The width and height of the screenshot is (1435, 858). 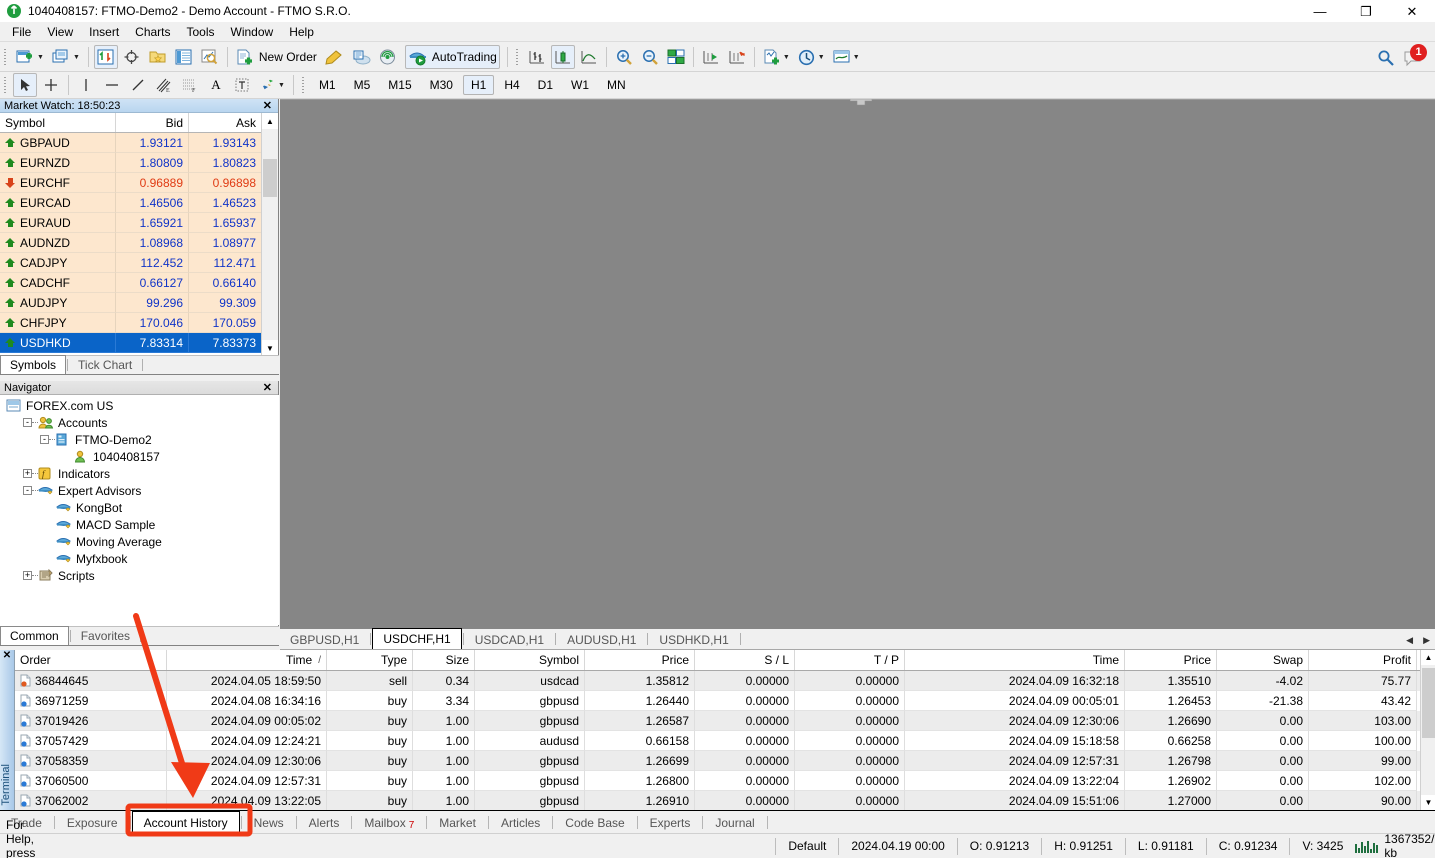 I want to click on navigator-item-ftmo-demo2: - FTMO-Demo2, so click(x=139, y=439).